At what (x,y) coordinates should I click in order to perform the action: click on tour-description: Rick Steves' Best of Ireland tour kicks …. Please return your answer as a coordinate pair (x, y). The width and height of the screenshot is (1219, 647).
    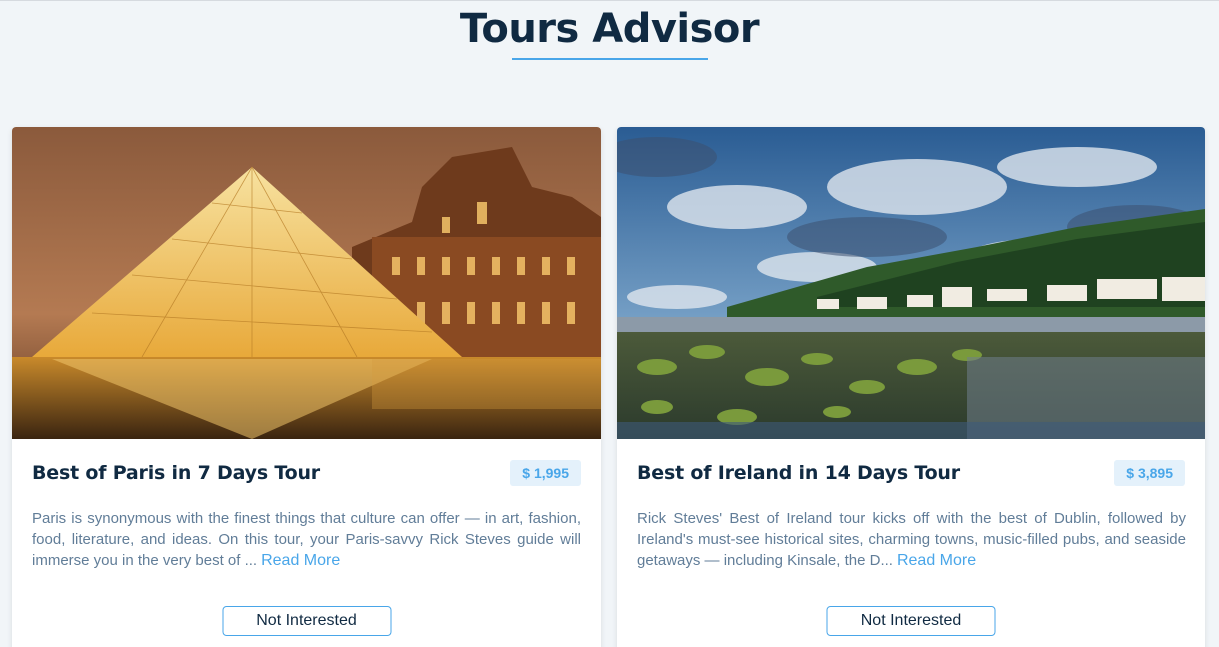
    Looking at the image, I should click on (911, 539).